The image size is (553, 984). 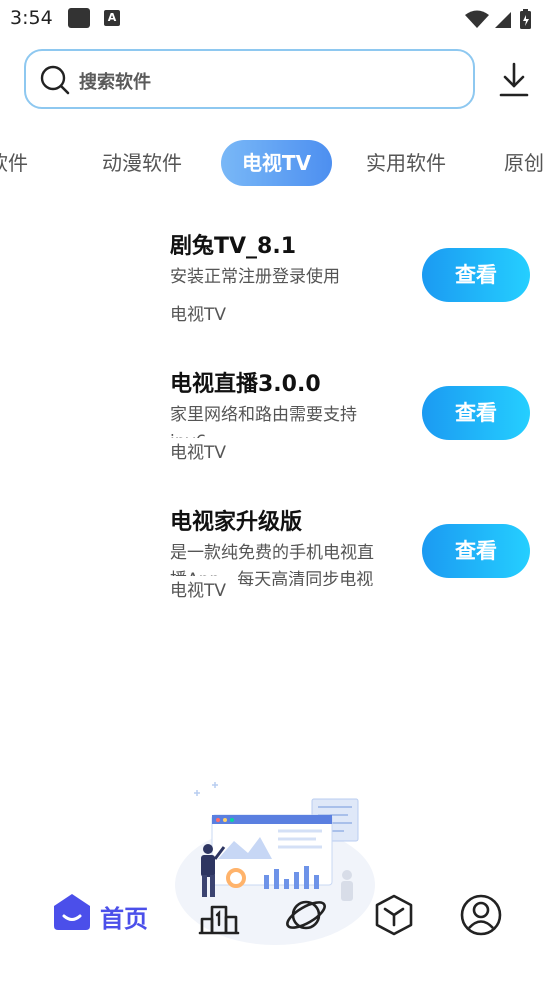 I want to click on tab-software: 软件, so click(x=14, y=163).